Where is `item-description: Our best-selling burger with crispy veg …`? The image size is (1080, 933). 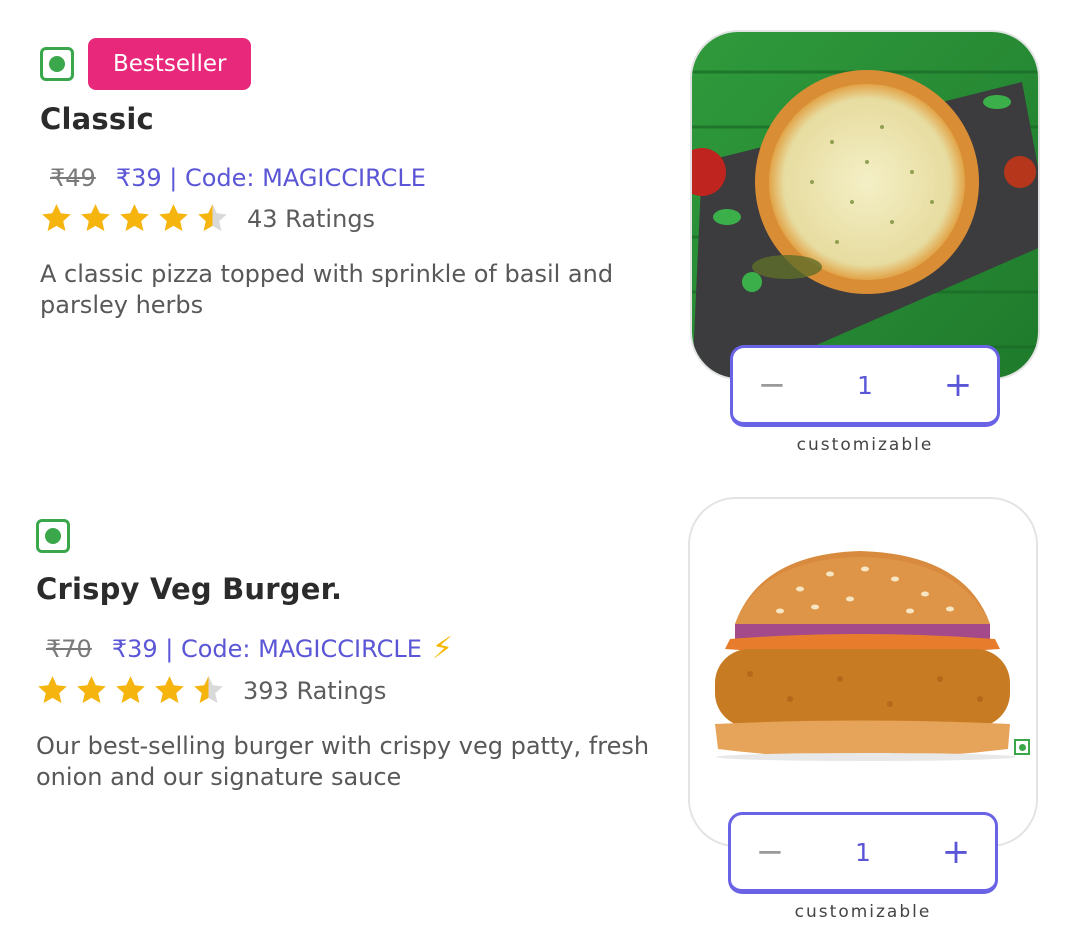
item-description: Our best-selling burger with crispy veg … is located at coordinates (343, 761).